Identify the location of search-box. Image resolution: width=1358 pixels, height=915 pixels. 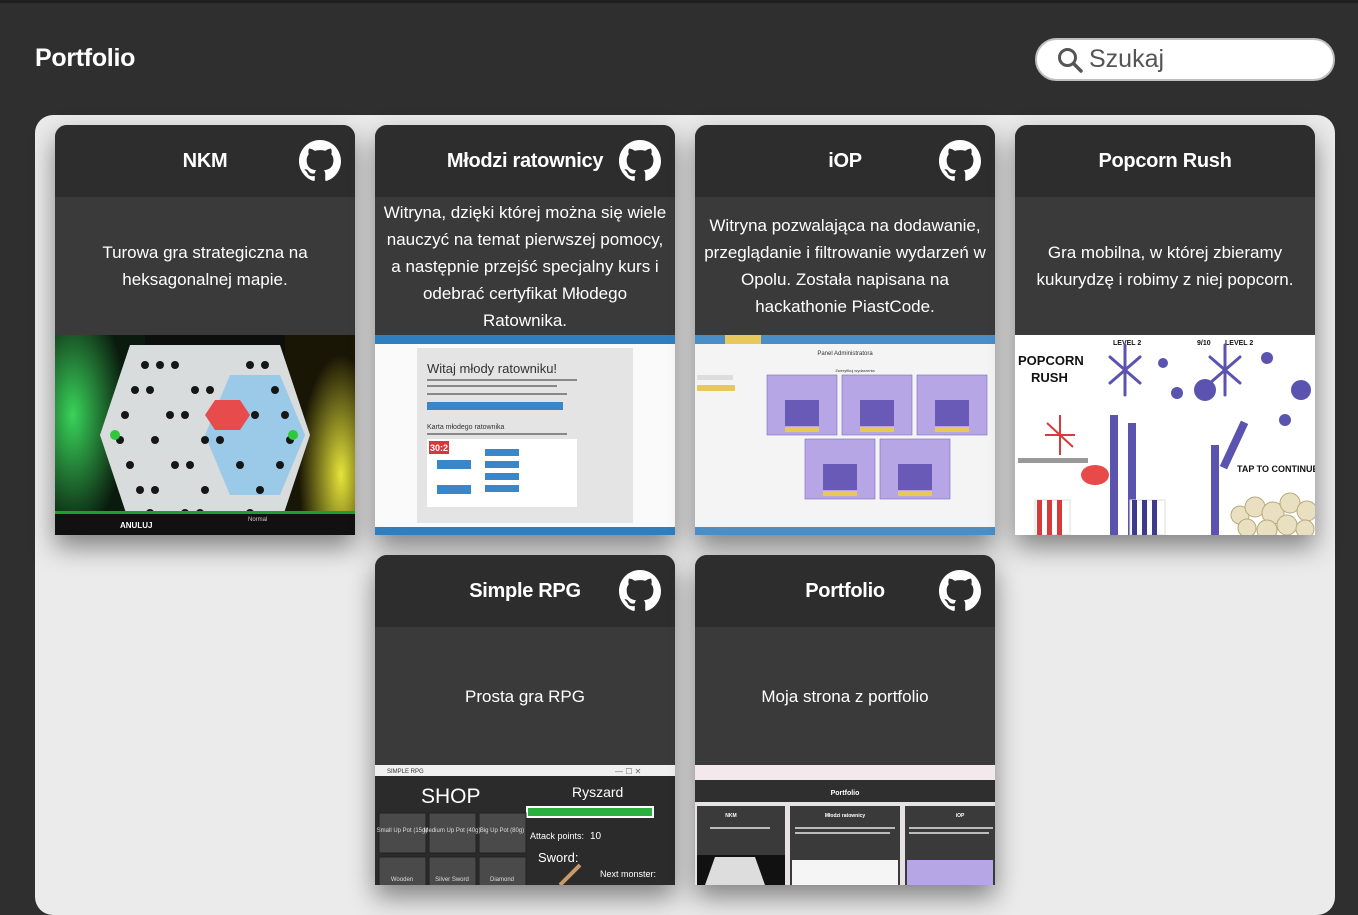
(1185, 59).